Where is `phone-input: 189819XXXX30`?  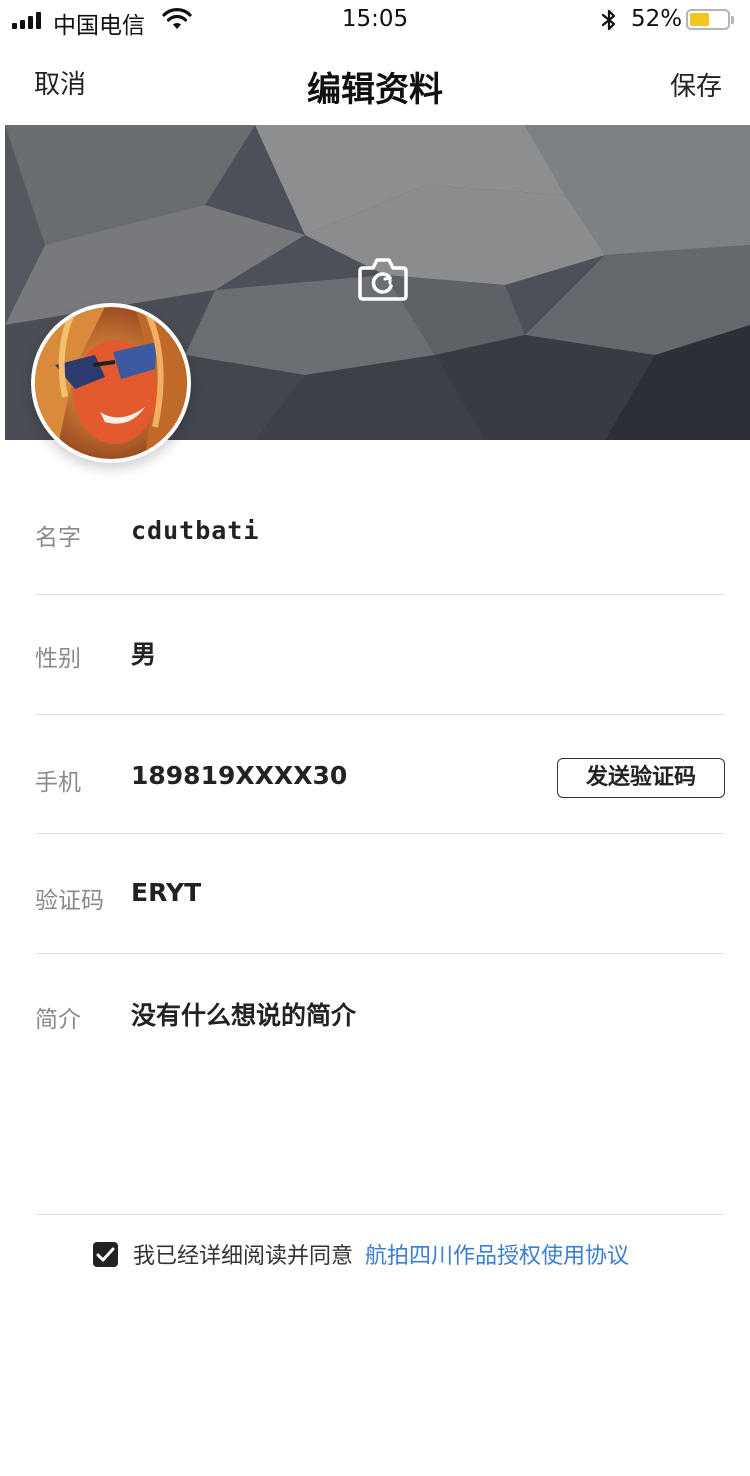 phone-input: 189819XXXX30 is located at coordinates (239, 775).